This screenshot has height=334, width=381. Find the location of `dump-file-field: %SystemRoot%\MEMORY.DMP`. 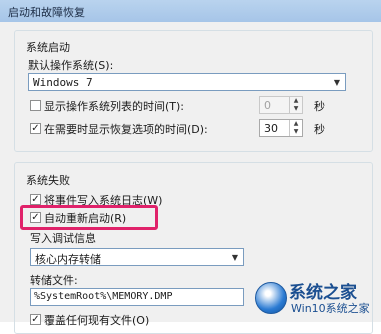

dump-file-field: %SystemRoot%\MEMORY.DMP is located at coordinates (137, 297).